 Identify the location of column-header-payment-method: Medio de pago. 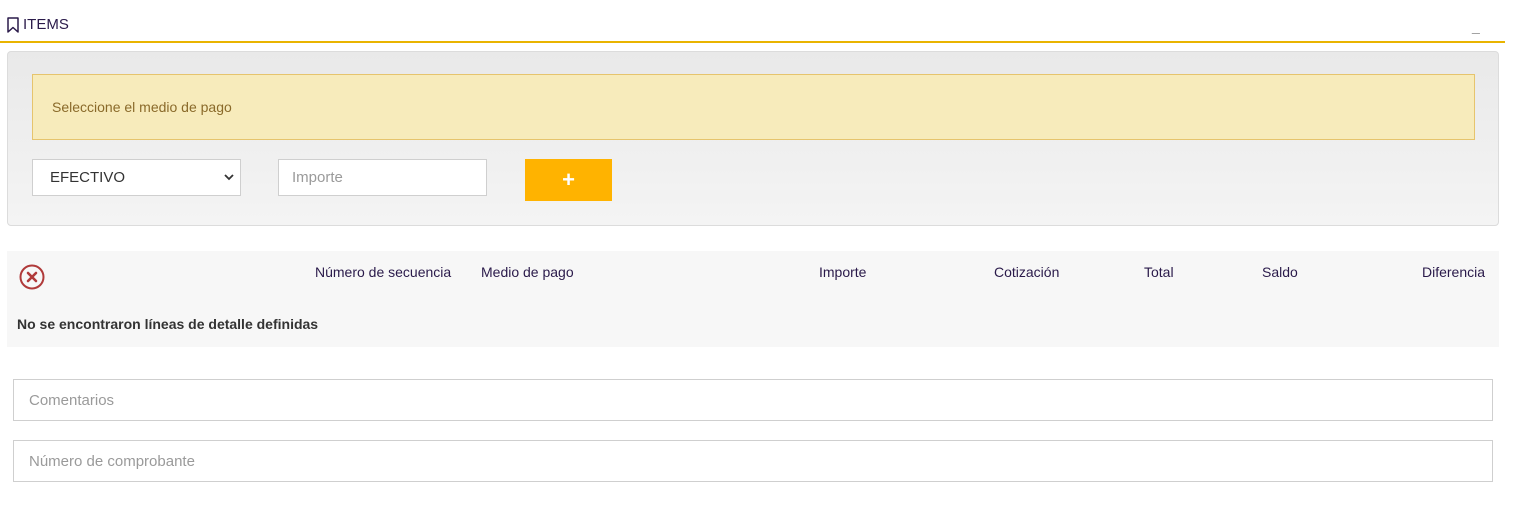
(527, 272).